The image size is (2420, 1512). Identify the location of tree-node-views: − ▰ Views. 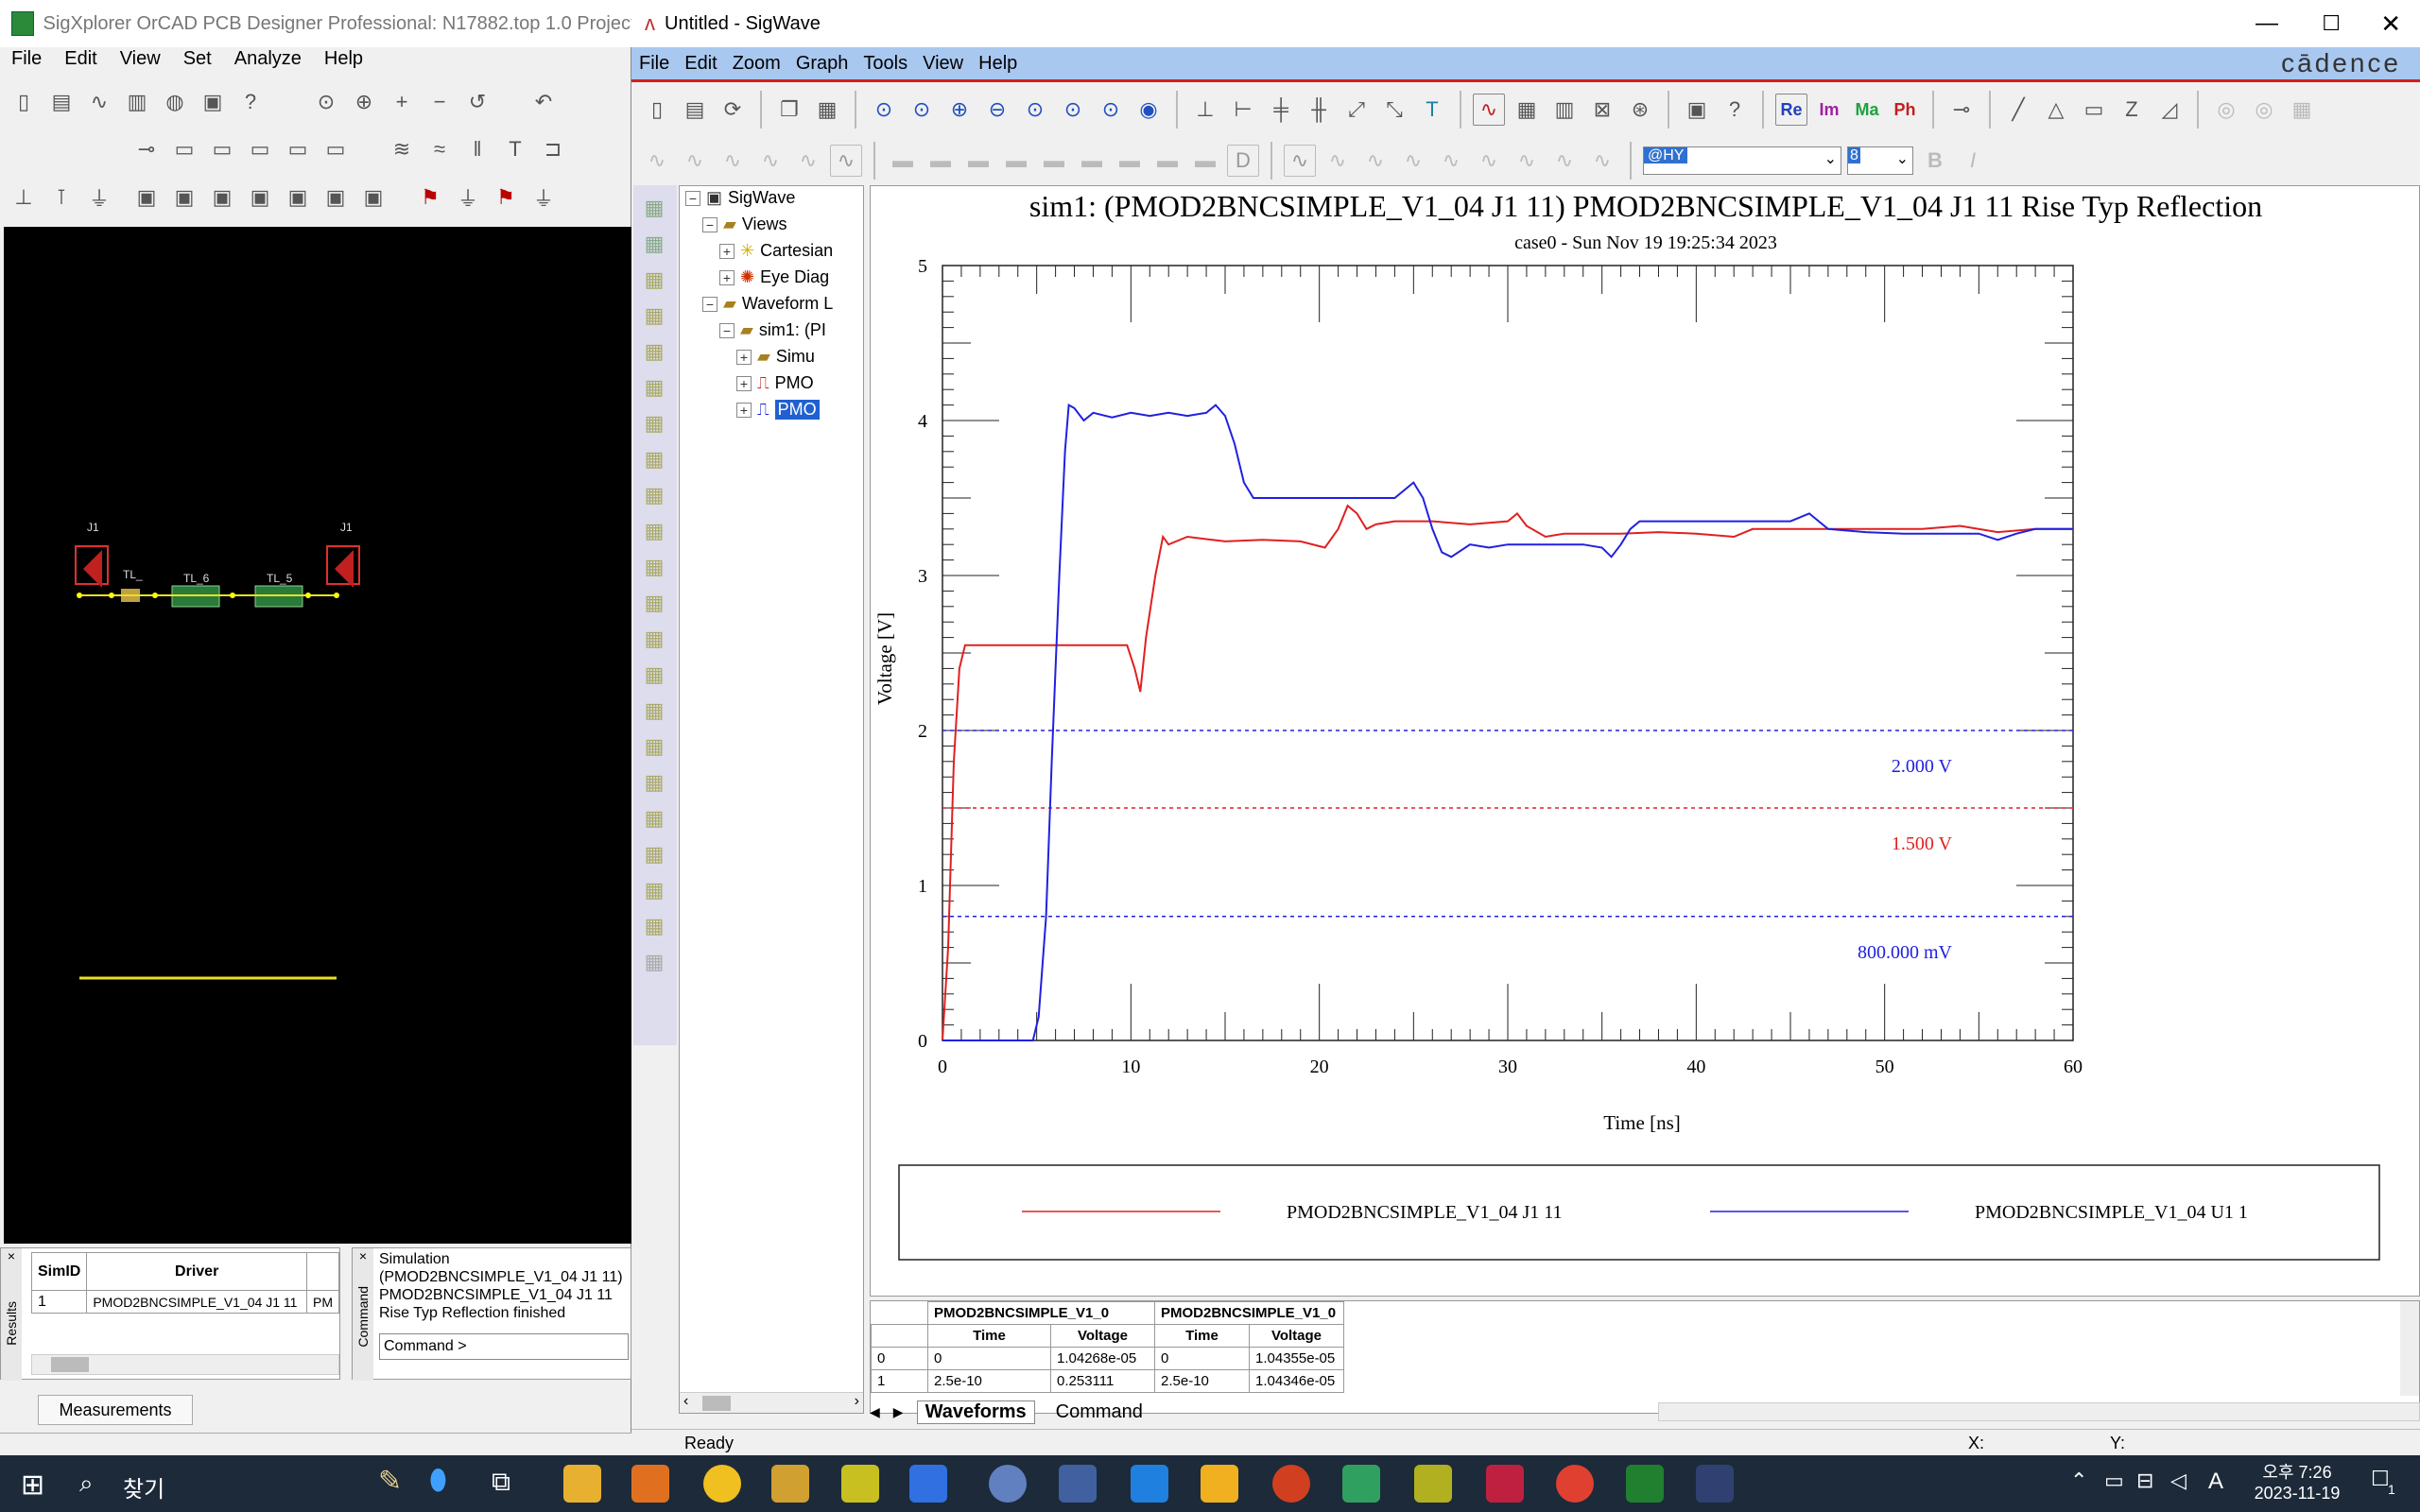
(744, 224).